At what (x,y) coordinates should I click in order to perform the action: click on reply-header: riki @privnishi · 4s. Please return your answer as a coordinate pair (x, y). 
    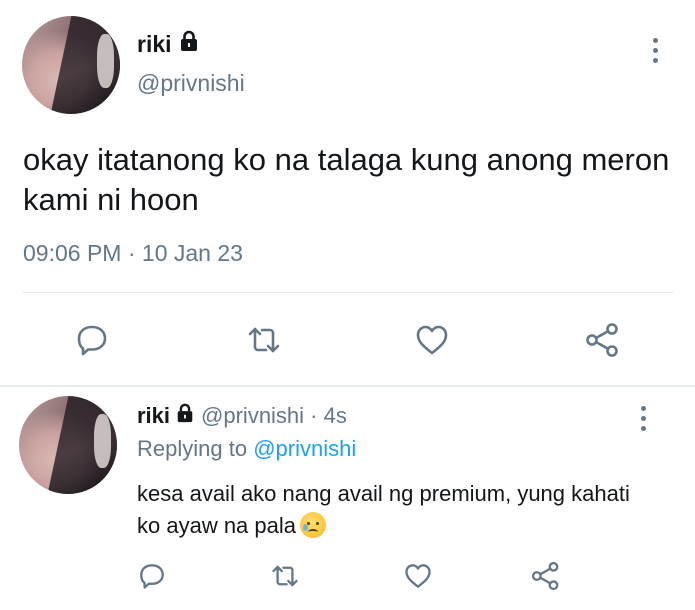
    Looking at the image, I should click on (242, 416).